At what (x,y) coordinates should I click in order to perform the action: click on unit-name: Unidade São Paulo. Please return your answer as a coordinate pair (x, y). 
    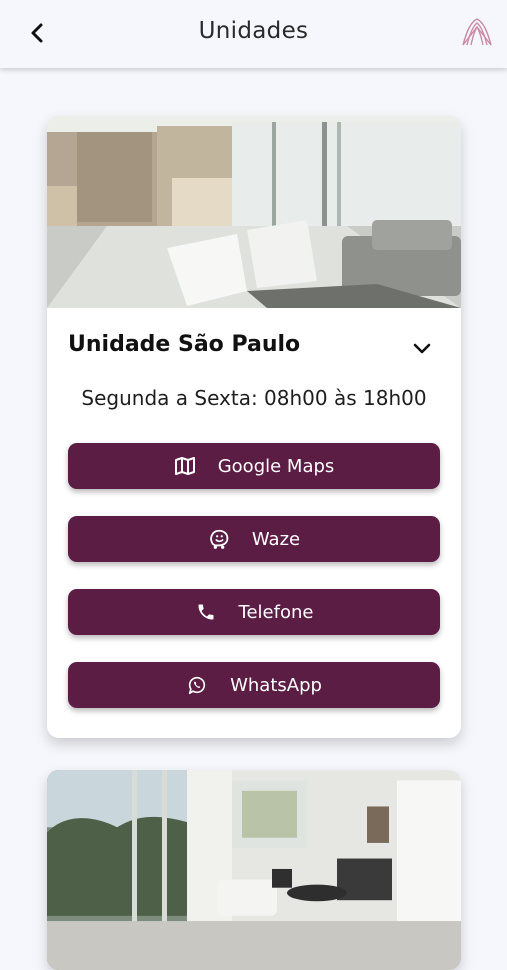
    Looking at the image, I should click on (184, 344).